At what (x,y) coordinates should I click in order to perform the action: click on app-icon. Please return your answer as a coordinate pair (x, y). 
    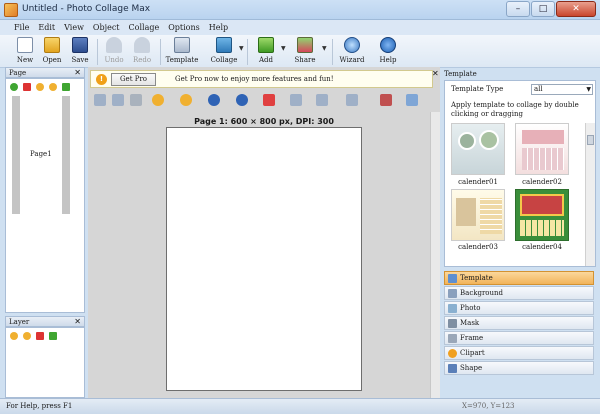
    Looking at the image, I should click on (11, 10).